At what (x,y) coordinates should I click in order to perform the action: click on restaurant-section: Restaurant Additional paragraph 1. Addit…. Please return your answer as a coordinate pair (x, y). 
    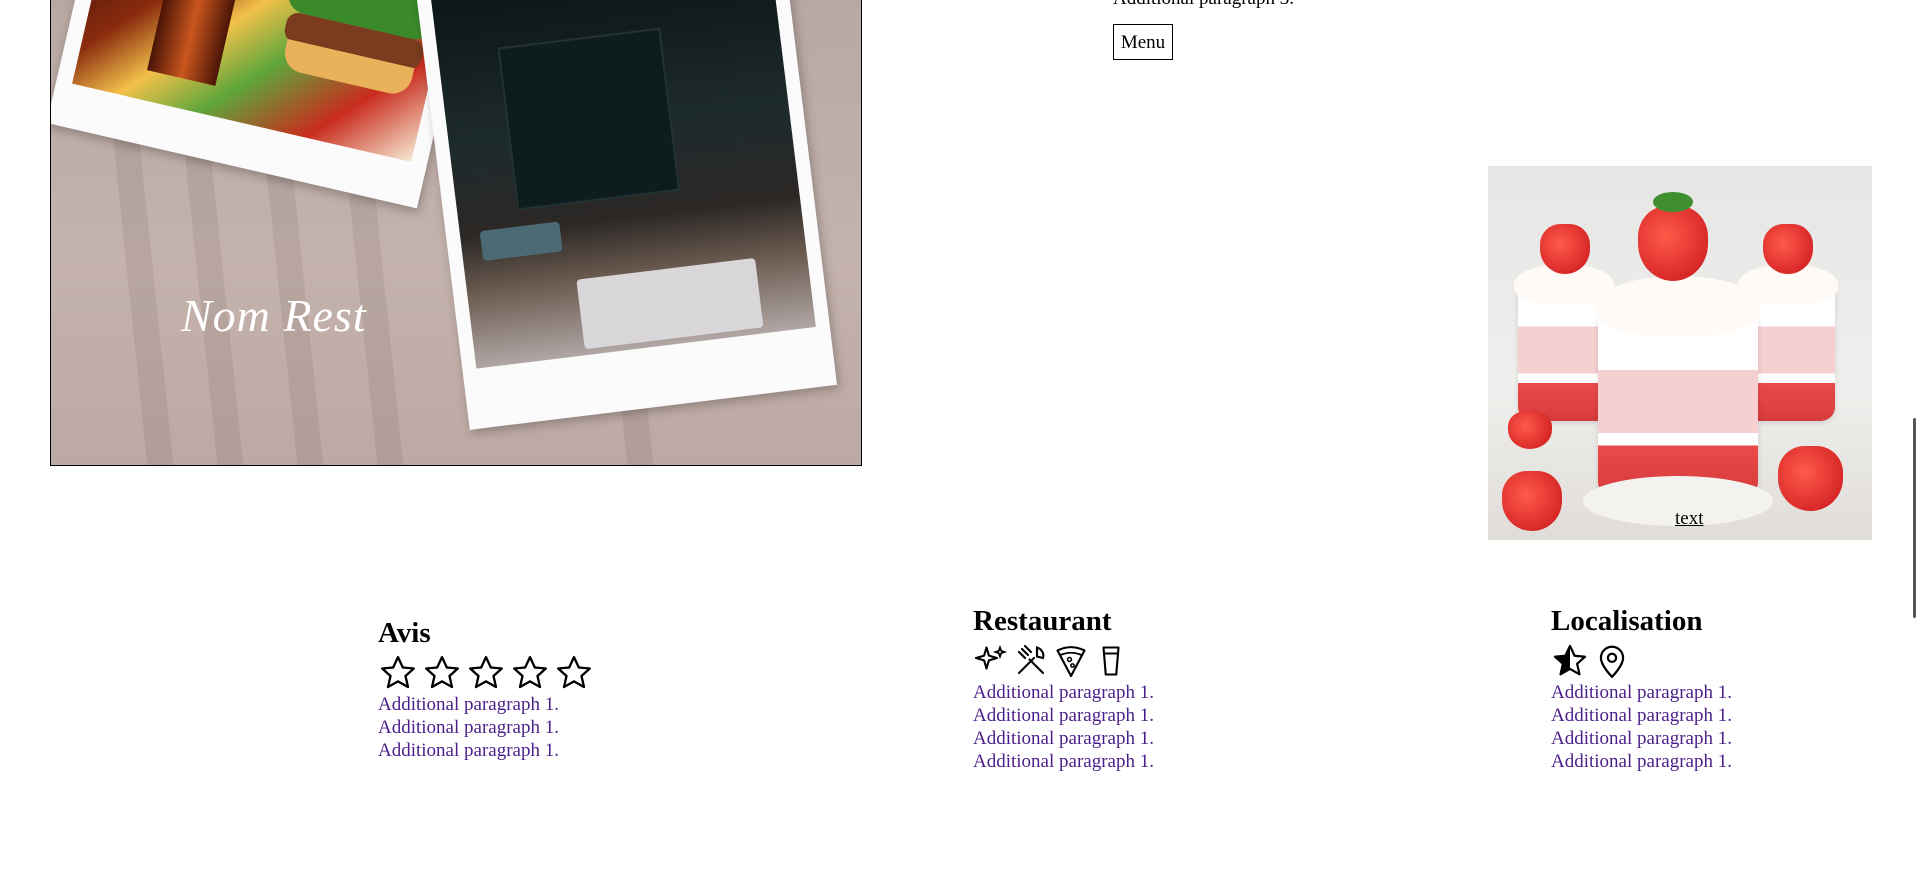
    Looking at the image, I should click on (1063, 688).